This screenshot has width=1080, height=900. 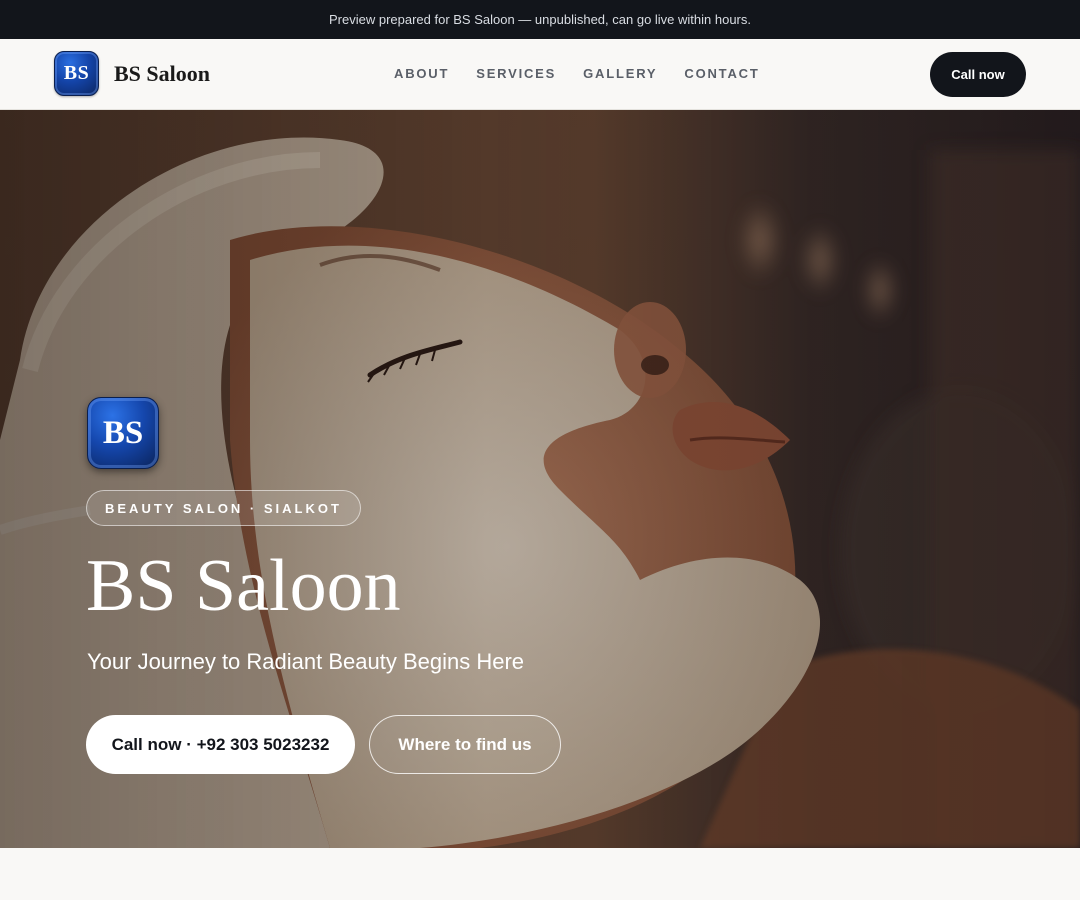 I want to click on hero-logo-icon: BS, so click(x=123, y=433).